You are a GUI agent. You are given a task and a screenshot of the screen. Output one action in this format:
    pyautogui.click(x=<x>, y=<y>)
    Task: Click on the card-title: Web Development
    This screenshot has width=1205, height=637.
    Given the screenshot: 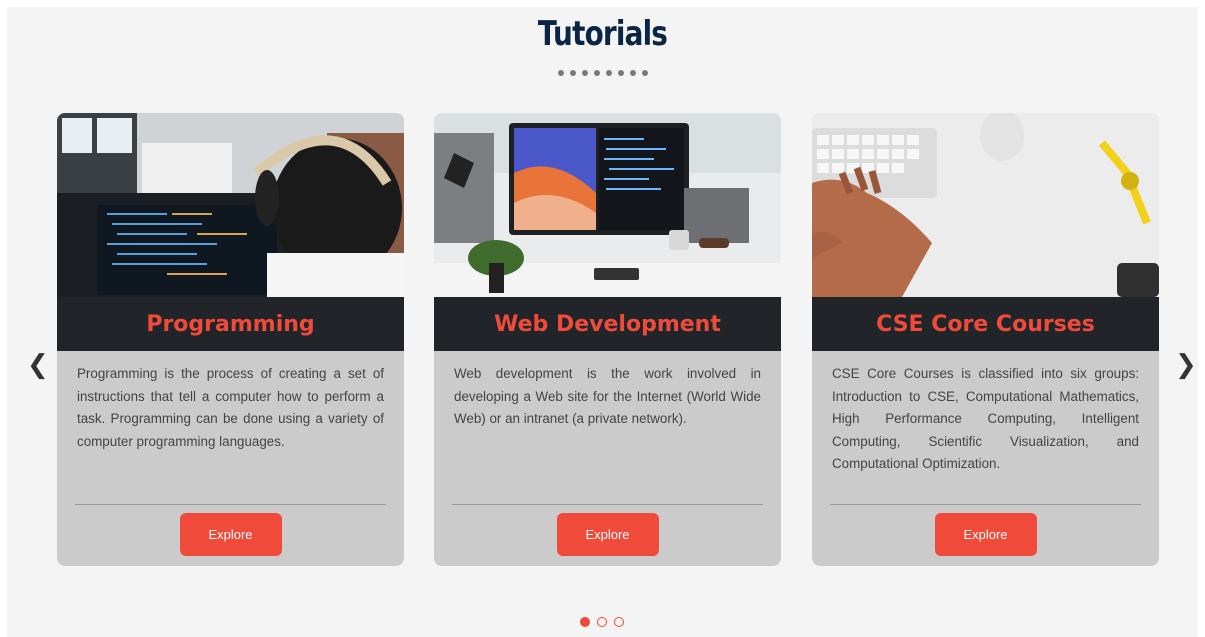 What is the action you would take?
    pyautogui.click(x=607, y=324)
    